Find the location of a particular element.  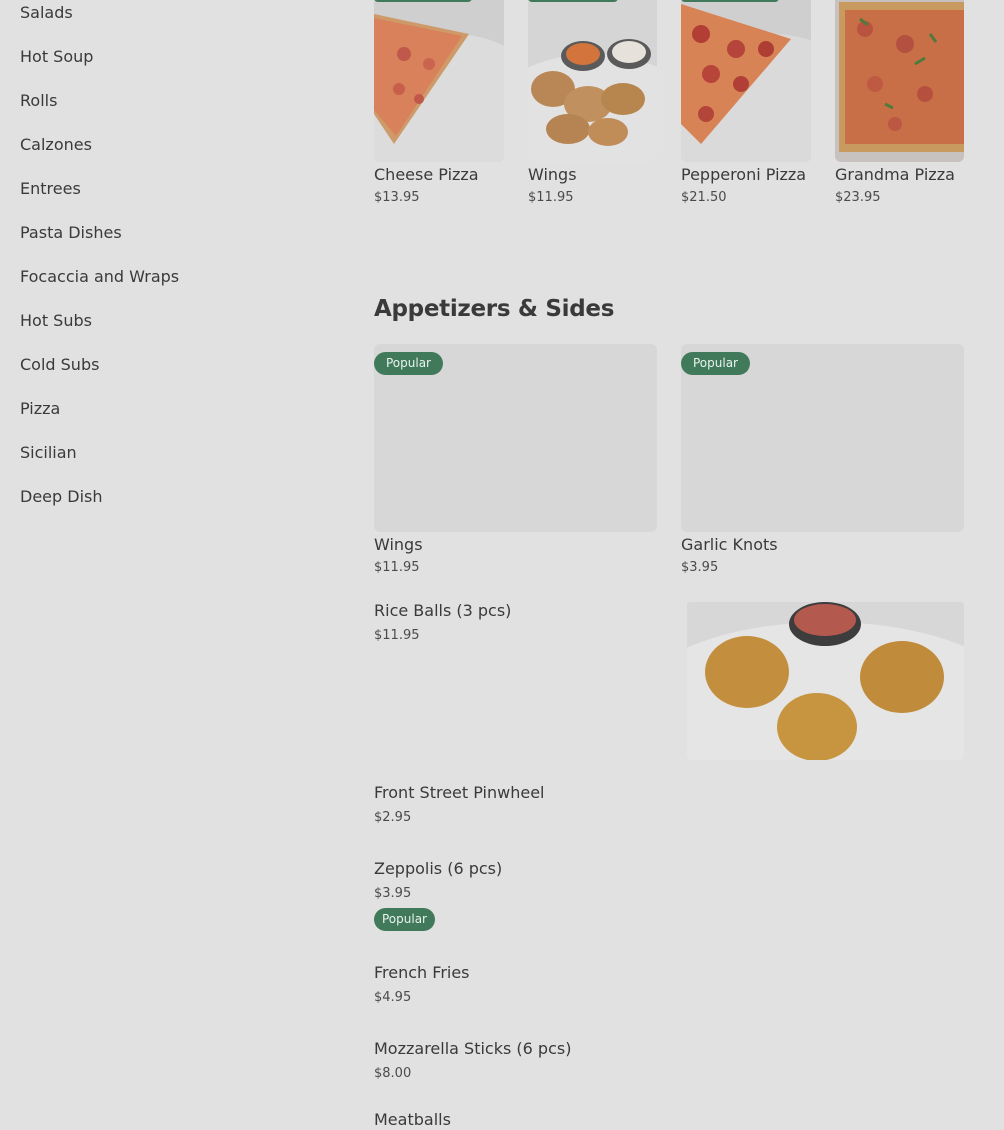

menu-item-name: Front Street Pinwheel is located at coordinates (459, 793).